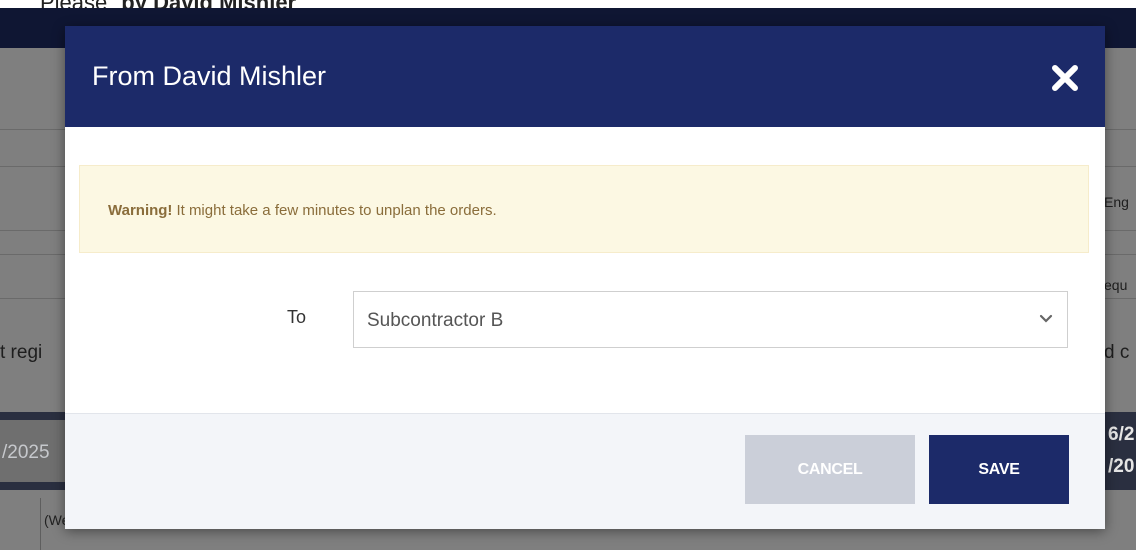  What do you see at coordinates (1046, 318) in the screenshot?
I see `chevron-down-icon` at bounding box center [1046, 318].